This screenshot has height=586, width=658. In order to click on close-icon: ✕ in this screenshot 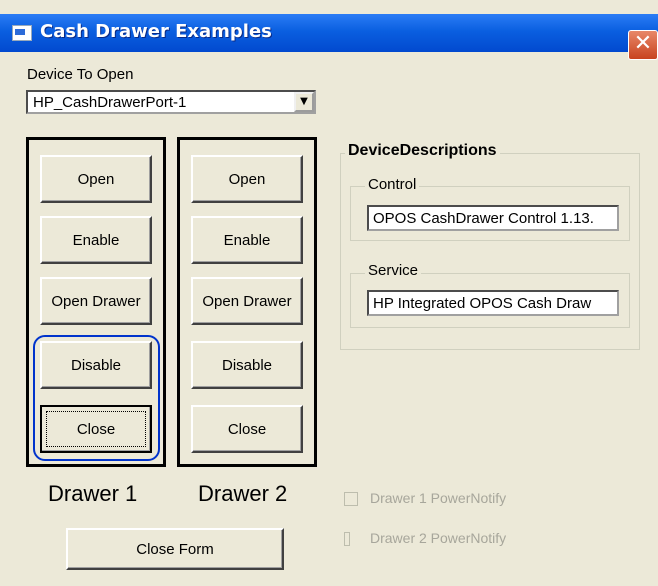, I will do `click(643, 43)`.